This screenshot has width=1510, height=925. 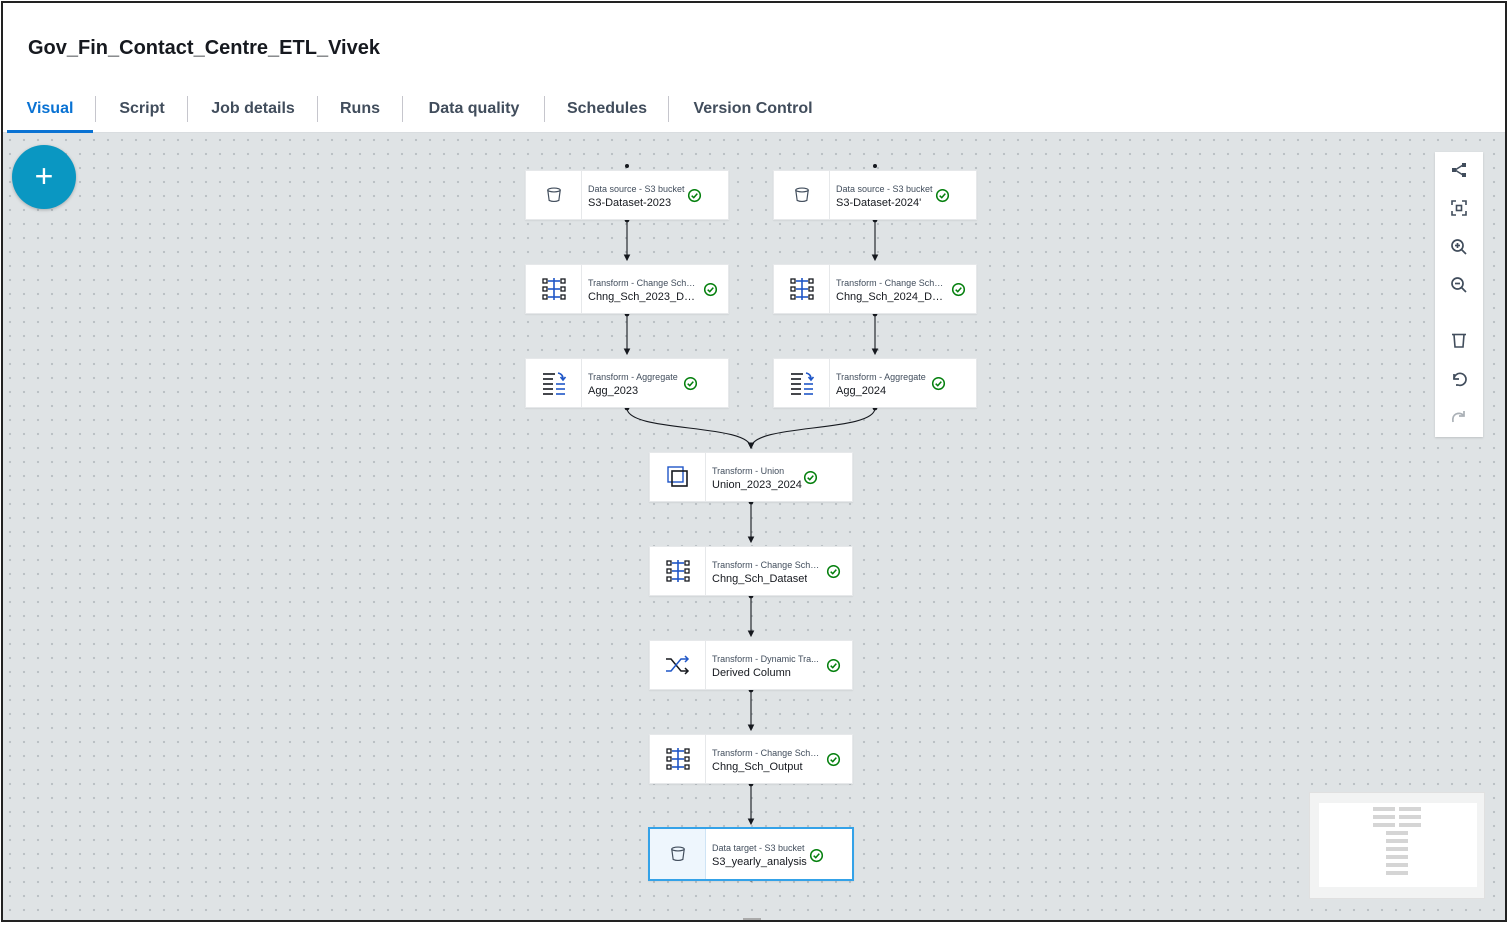 What do you see at coordinates (1459, 247) in the screenshot?
I see `zoom-in-icon` at bounding box center [1459, 247].